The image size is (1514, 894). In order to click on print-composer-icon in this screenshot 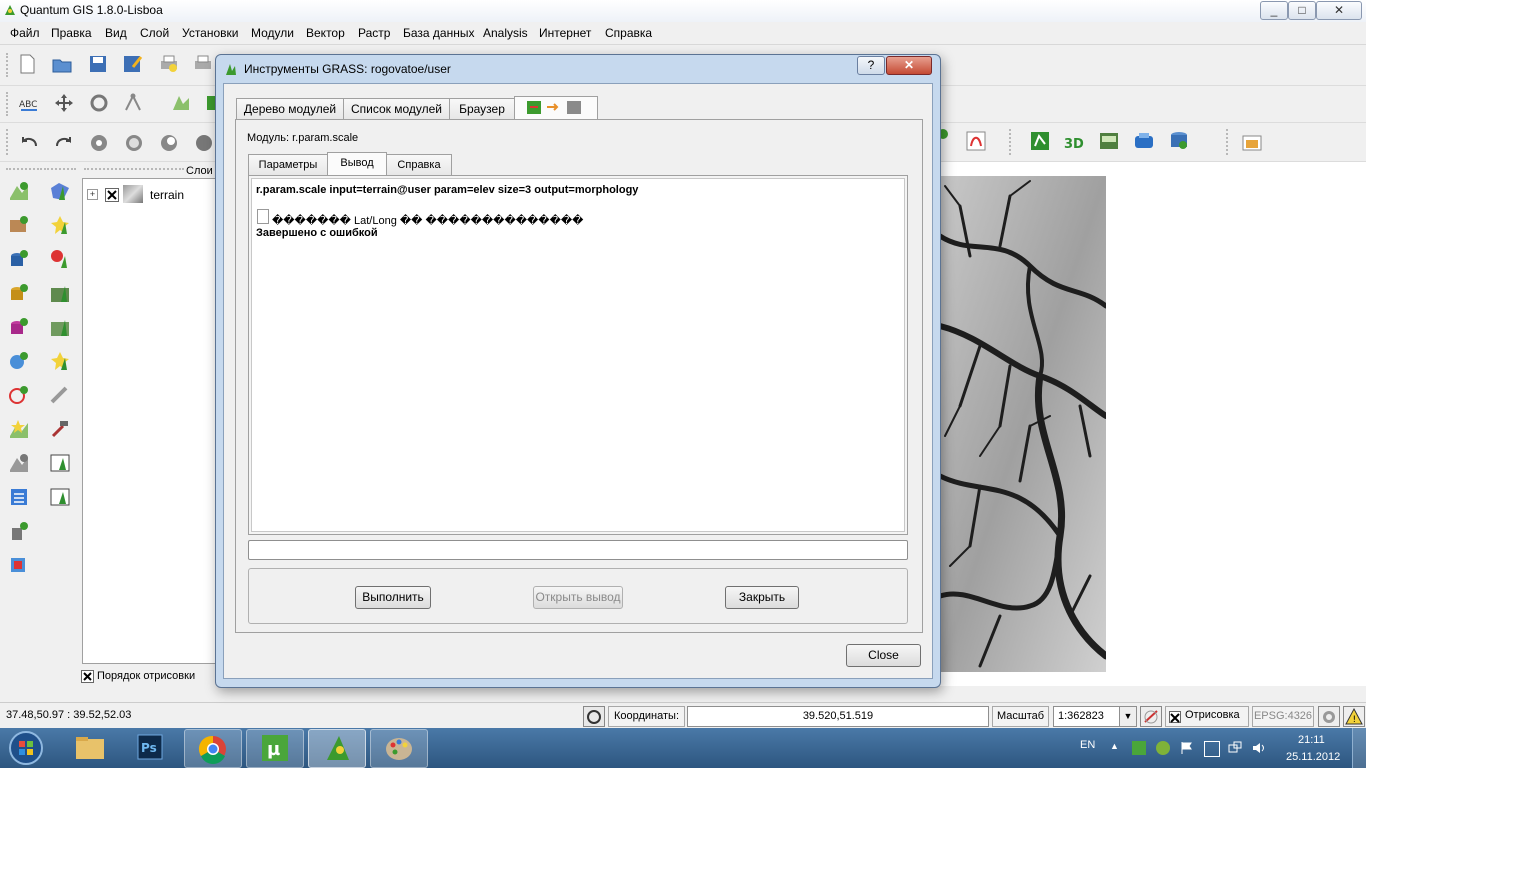, I will do `click(169, 64)`.